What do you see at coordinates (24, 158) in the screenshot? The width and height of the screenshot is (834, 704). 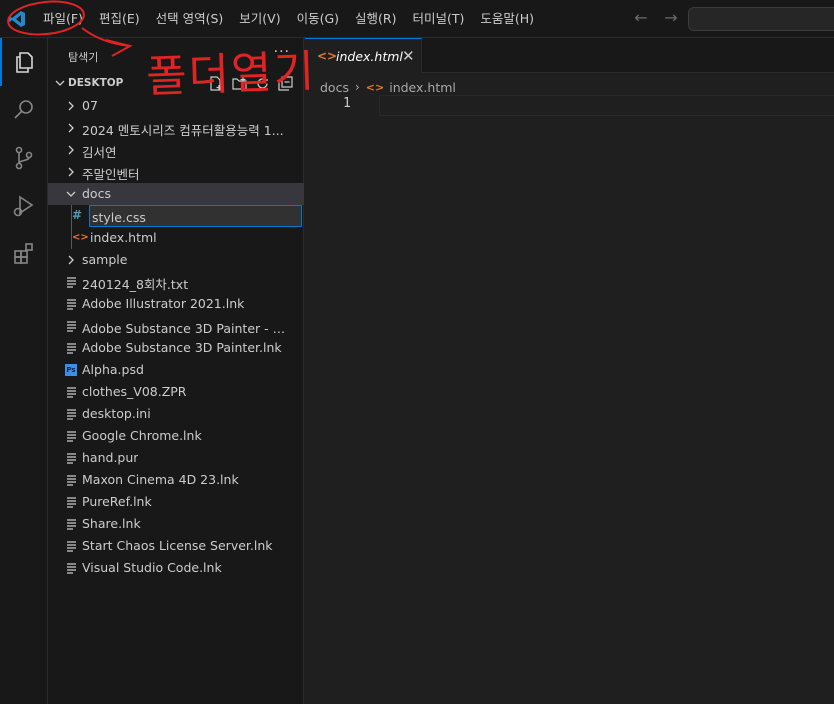 I see `source-control-icon` at bounding box center [24, 158].